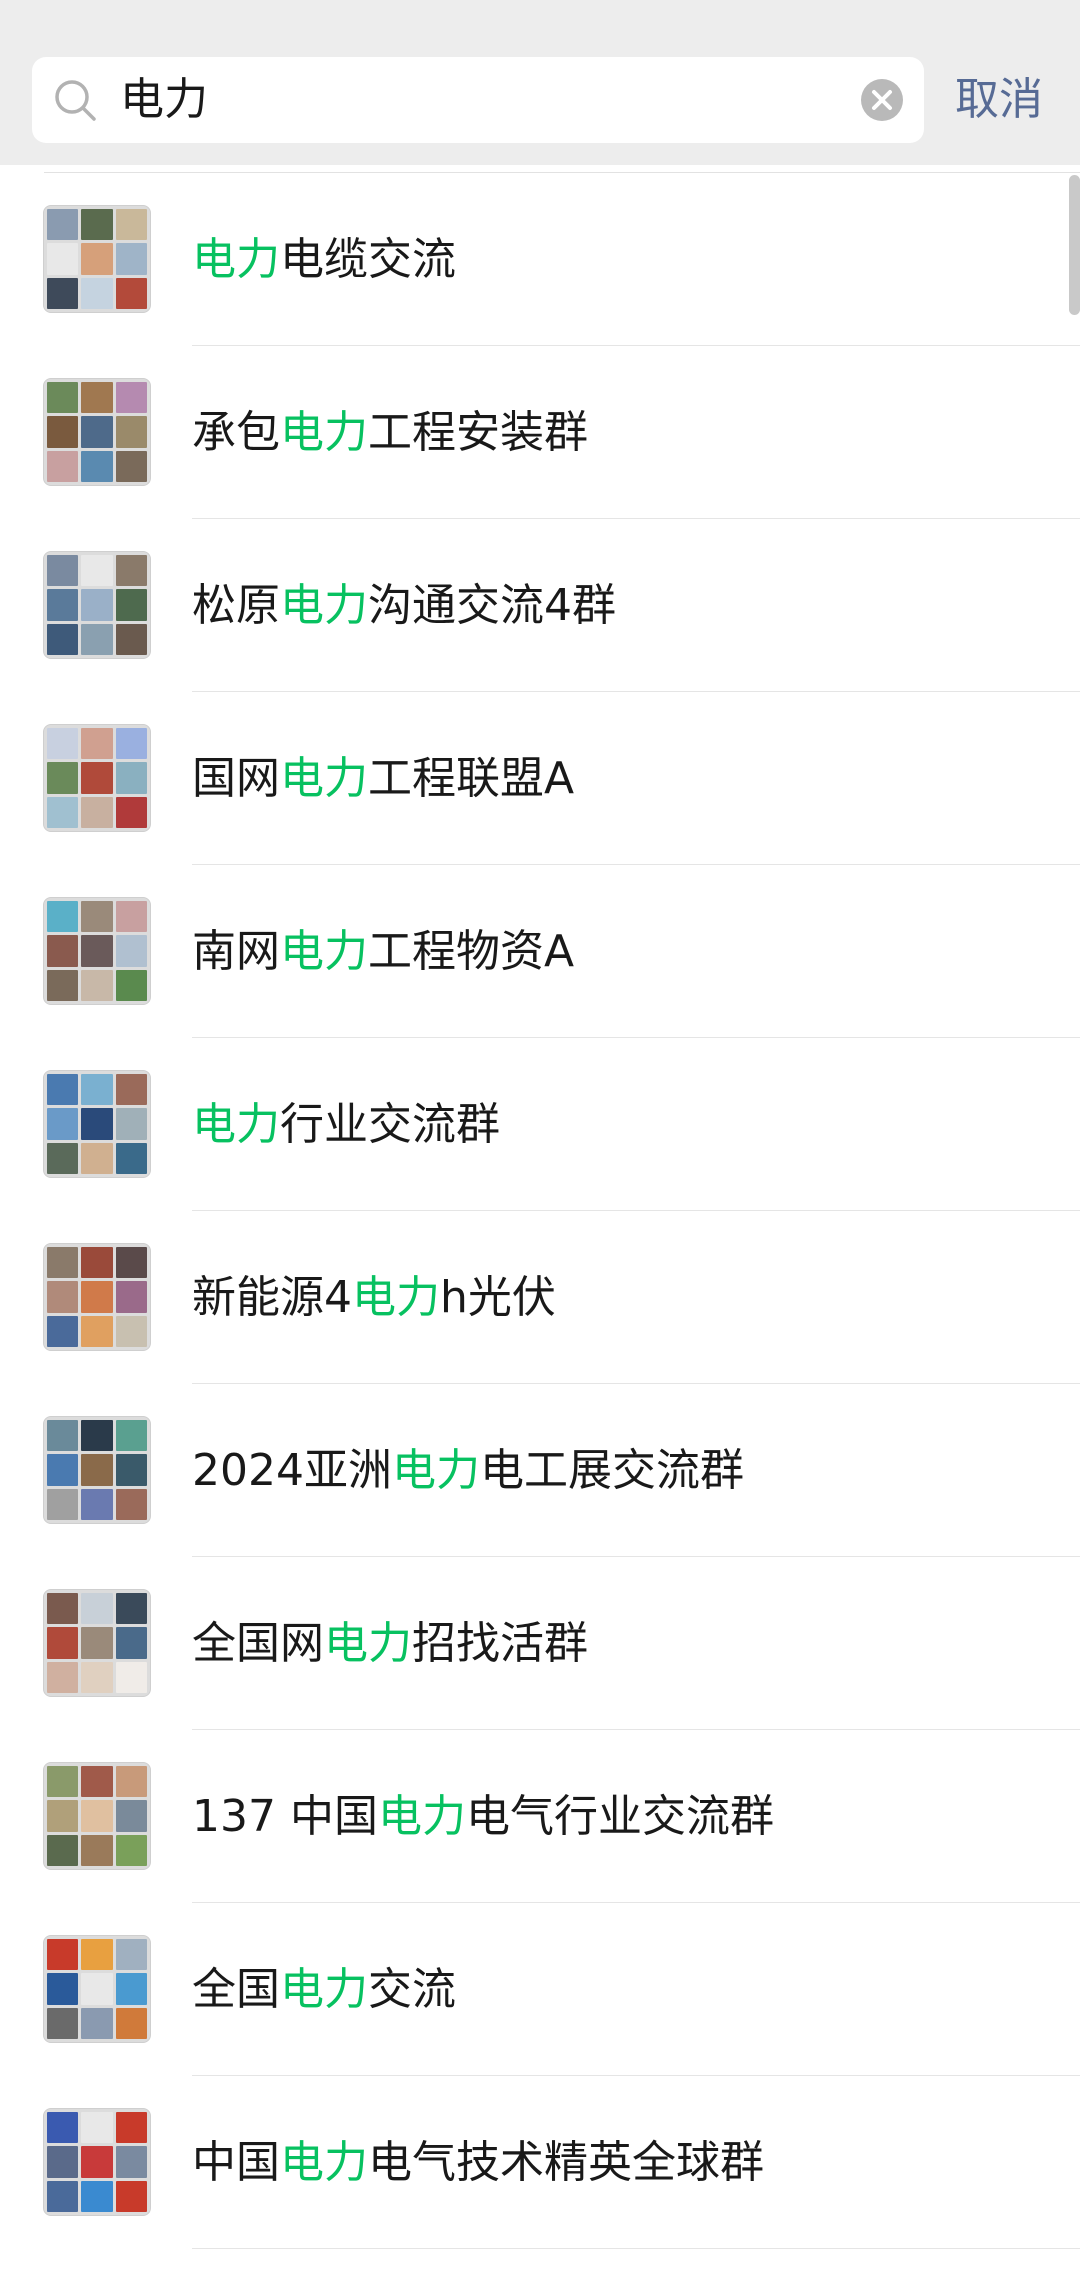  Describe the element at coordinates (390, 1124) in the screenshot. I see `group-name-suffix: 行业交流群` at that location.